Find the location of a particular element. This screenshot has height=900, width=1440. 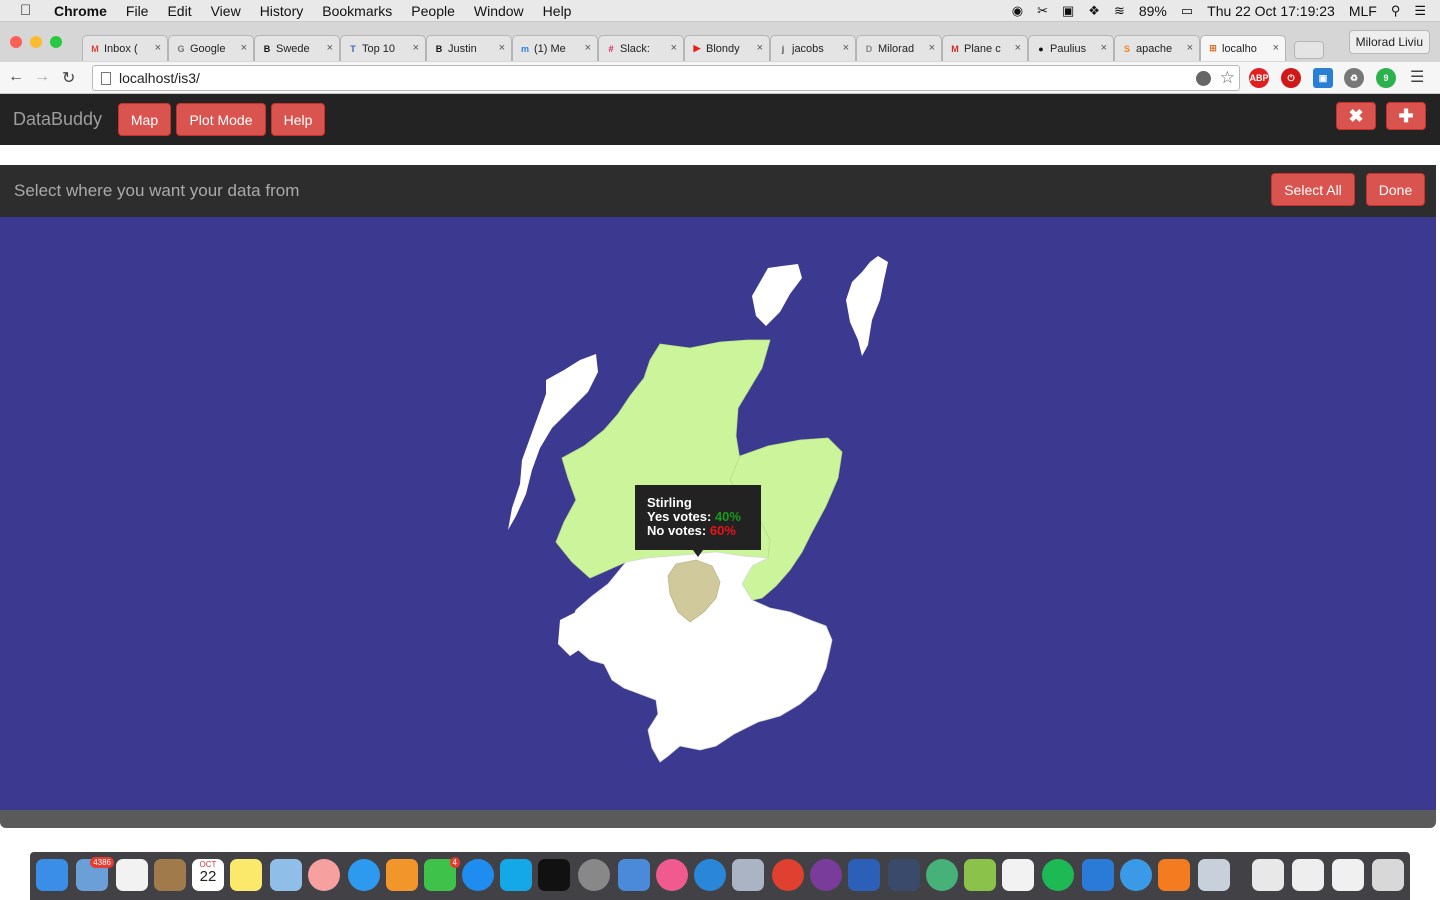

finder-icon is located at coordinates (52, 875).